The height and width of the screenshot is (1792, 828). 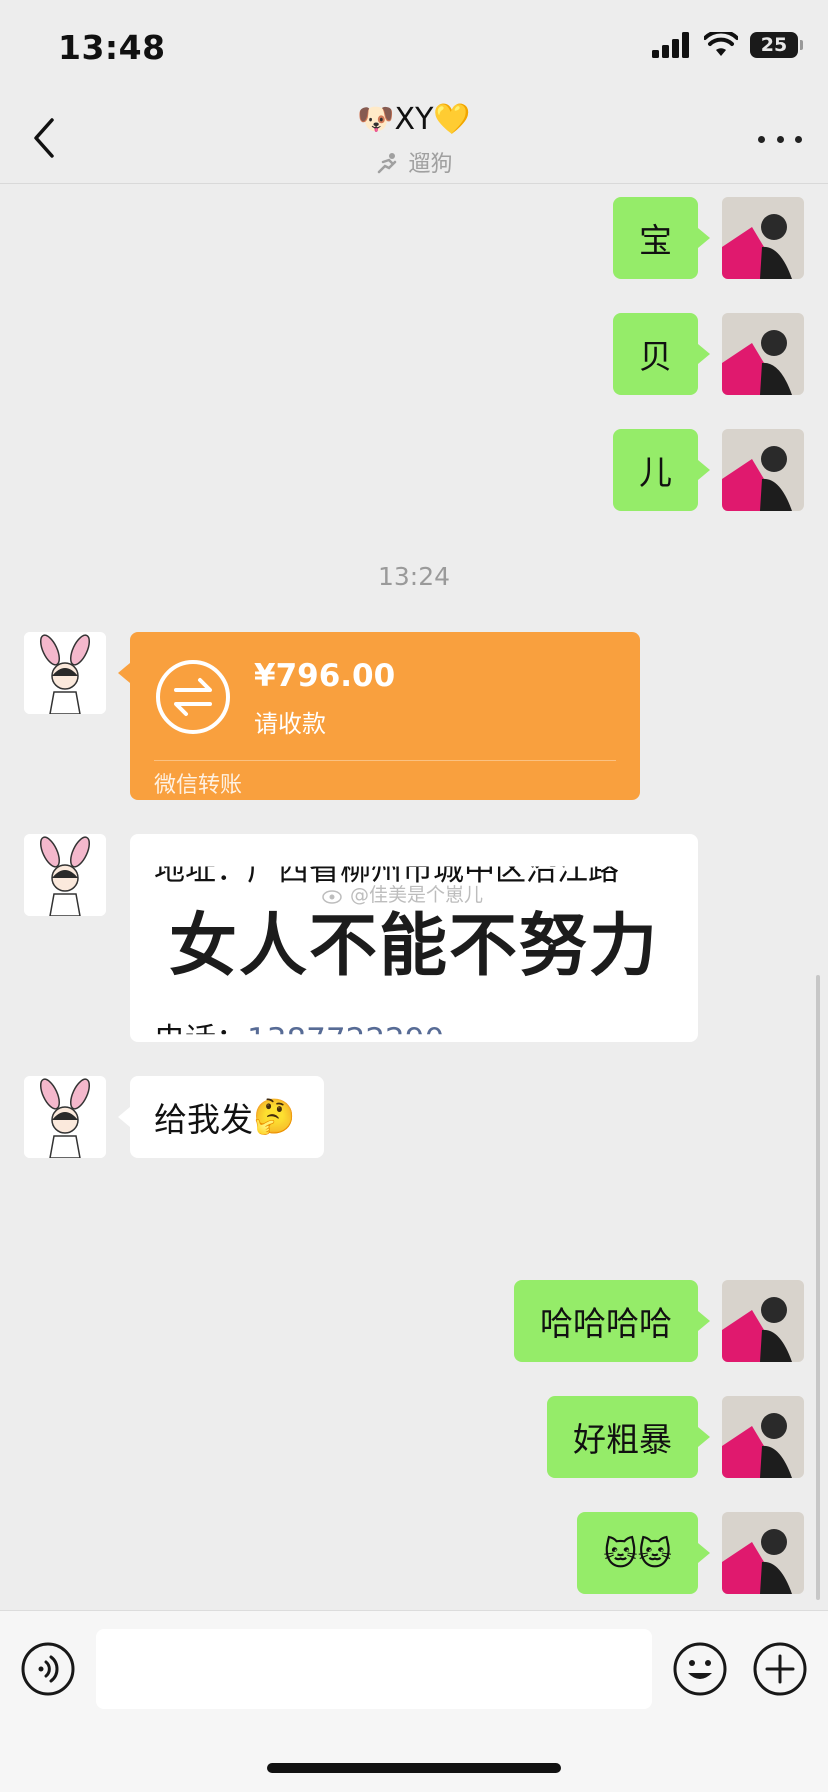 I want to click on phone-line: 电话：1387722290, so click(x=299, y=1028).